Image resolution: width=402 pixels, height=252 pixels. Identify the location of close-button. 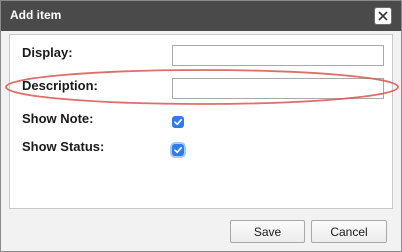
(383, 16).